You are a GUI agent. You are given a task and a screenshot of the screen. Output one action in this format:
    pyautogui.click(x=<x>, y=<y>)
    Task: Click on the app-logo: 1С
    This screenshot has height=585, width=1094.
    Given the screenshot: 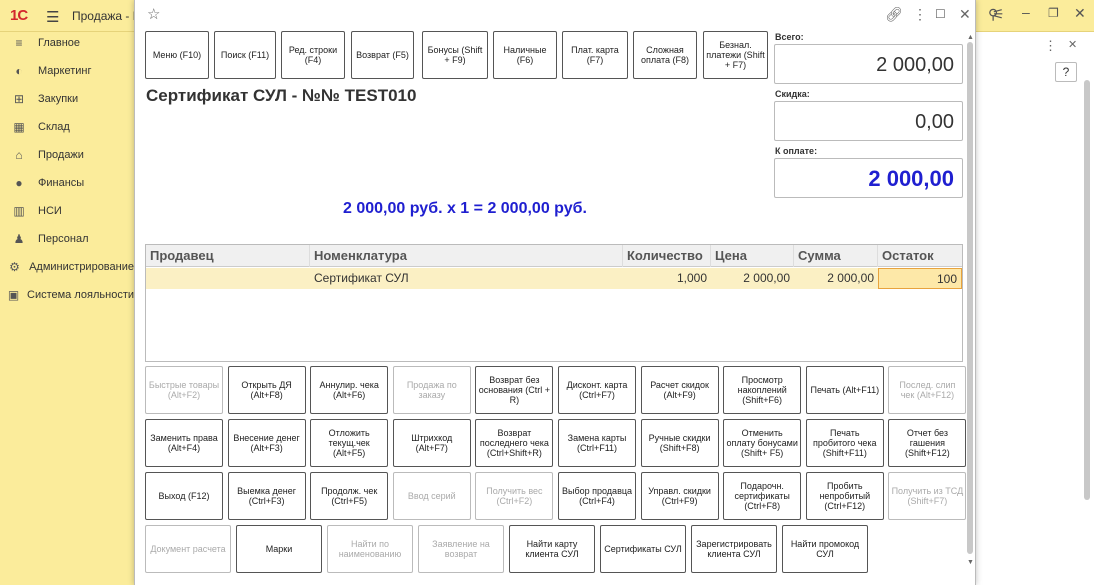 What is the action you would take?
    pyautogui.click(x=19, y=15)
    